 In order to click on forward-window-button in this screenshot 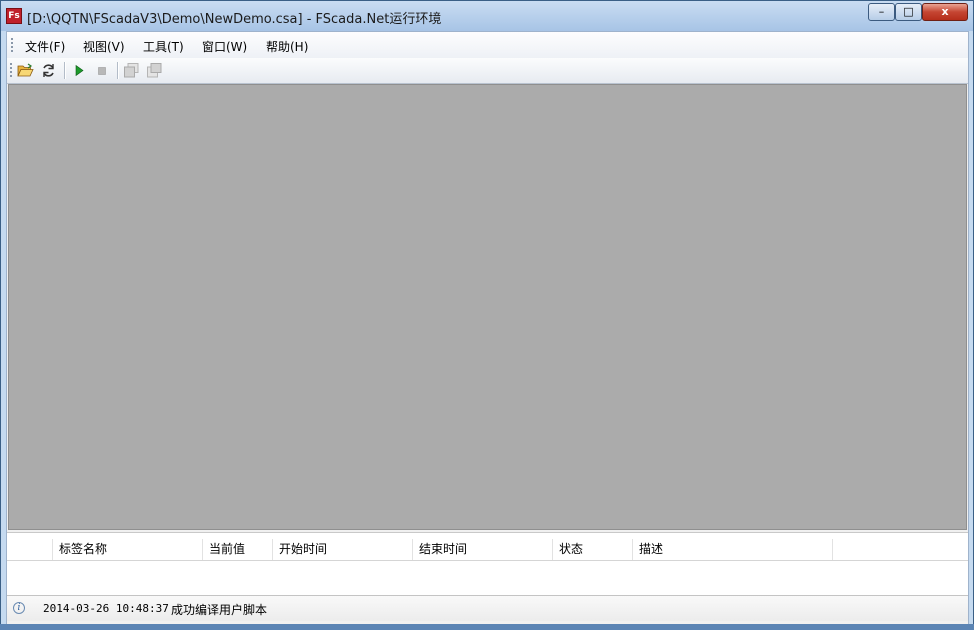, I will do `click(154, 70)`.